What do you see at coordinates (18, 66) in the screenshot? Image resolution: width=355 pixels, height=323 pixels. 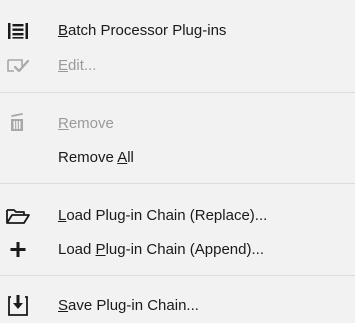 I see `edit-check-icon` at bounding box center [18, 66].